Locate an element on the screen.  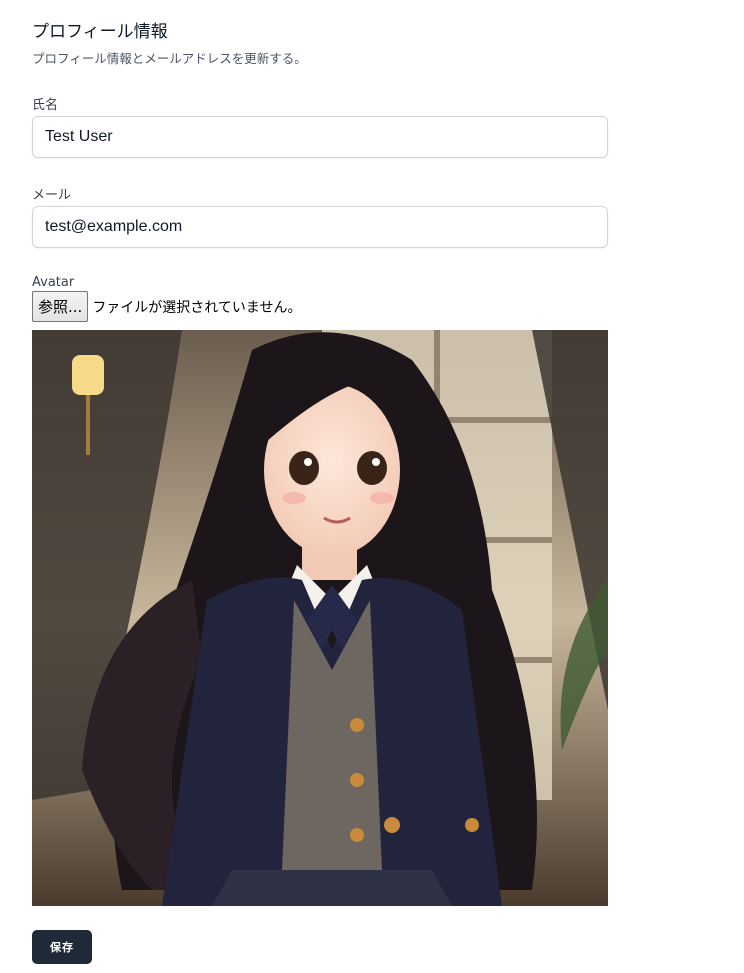
save-button: 保存 is located at coordinates (62, 947).